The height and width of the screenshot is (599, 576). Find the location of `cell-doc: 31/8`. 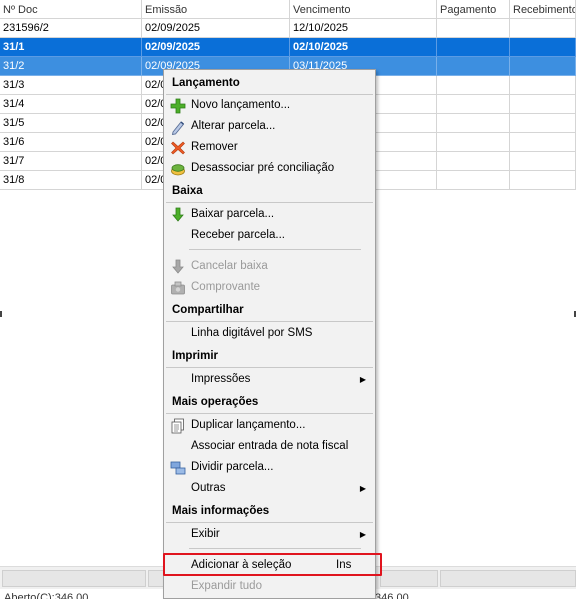

cell-doc: 31/8 is located at coordinates (71, 180).